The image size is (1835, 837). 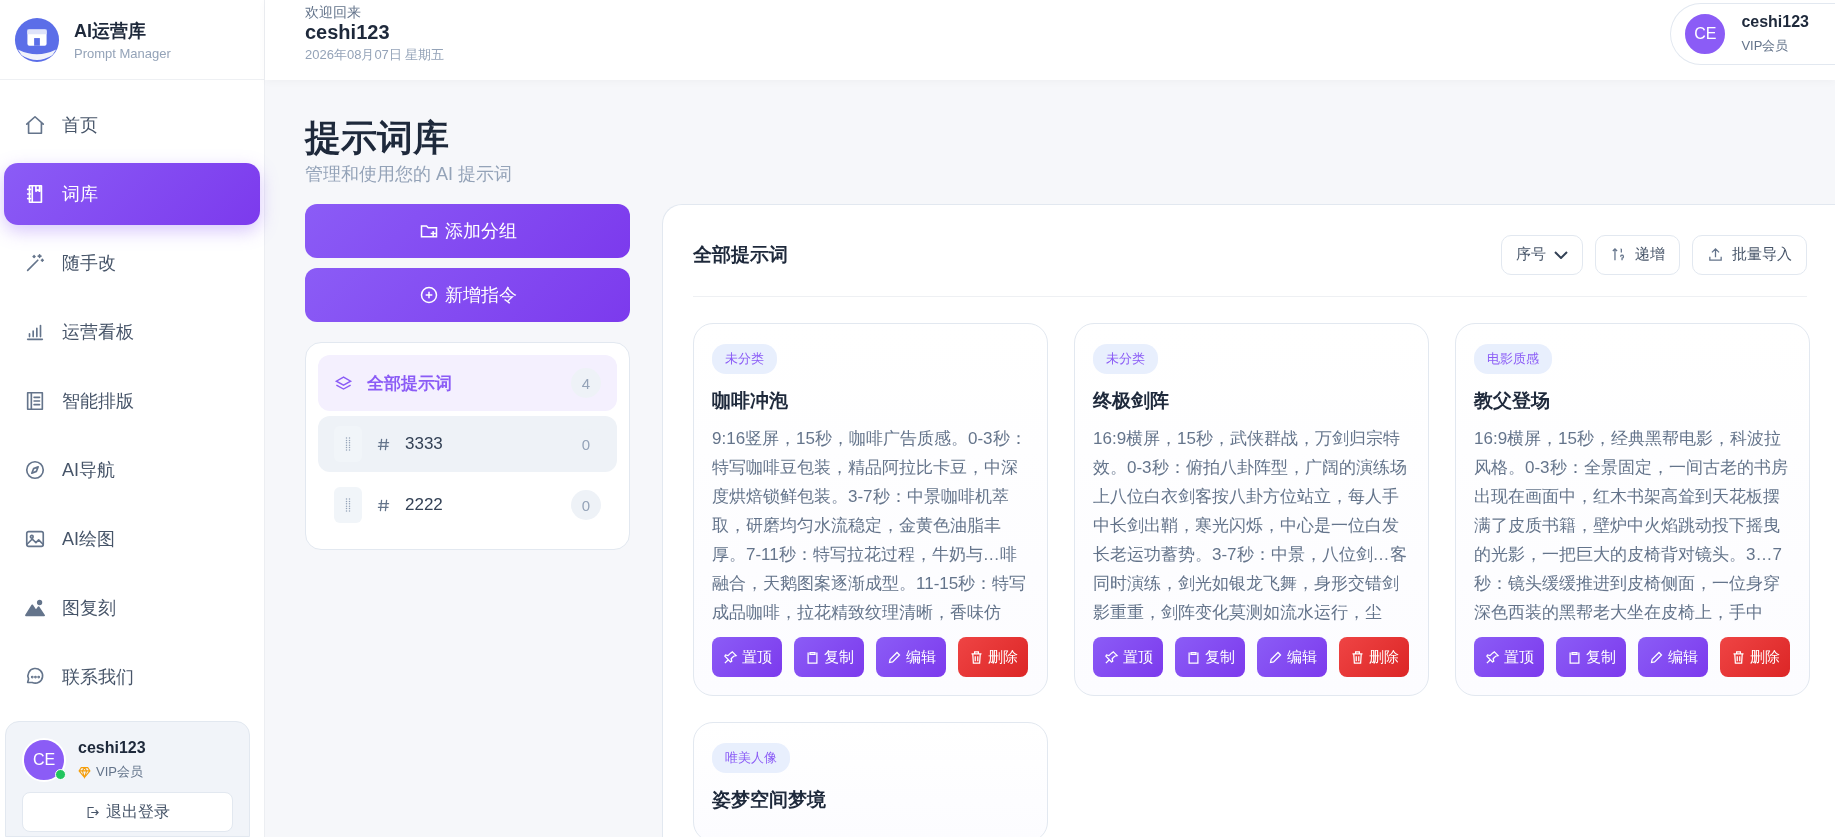 I want to click on prompt-text: 16:9横屏，15秒，经典黑帮电影，科波拉风格。0-3秒：全景固定，一间古老的书房出现在画面中，红木书架高耸到天花板摆满了皮质书籍，壁炉中火焰跳动投下摇曳的光影，一把巨大的皮椅背对镜头。3…7秒：镜头缓缓推进到皮椅侧面，一位身穿深色西装的黑帮老大坐在皮椅上，手中, so click(x=1631, y=526).